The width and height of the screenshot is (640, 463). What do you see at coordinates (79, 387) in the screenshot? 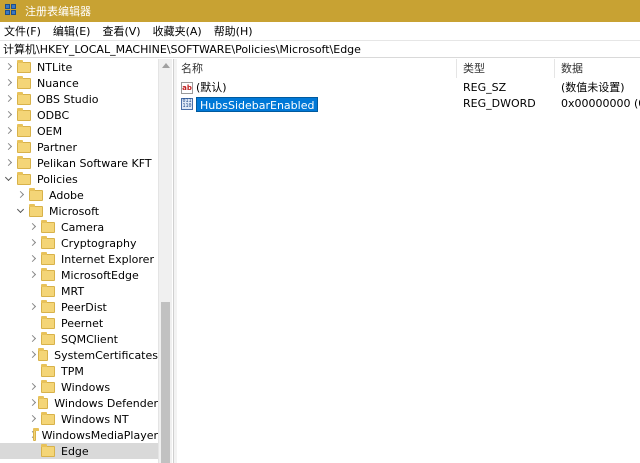
I see `tree-item: Windows` at bounding box center [79, 387].